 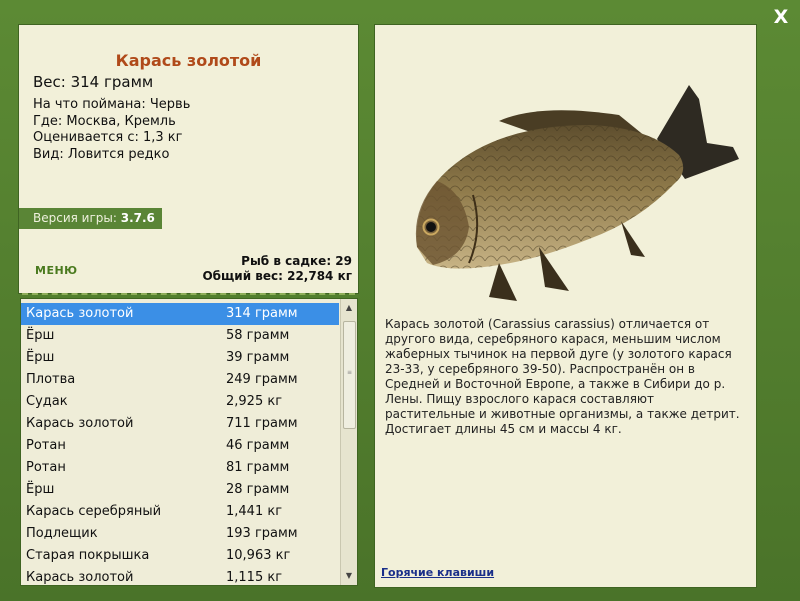 What do you see at coordinates (277, 276) in the screenshot?
I see `total-weight: Общий вес: 22,784 кг` at bounding box center [277, 276].